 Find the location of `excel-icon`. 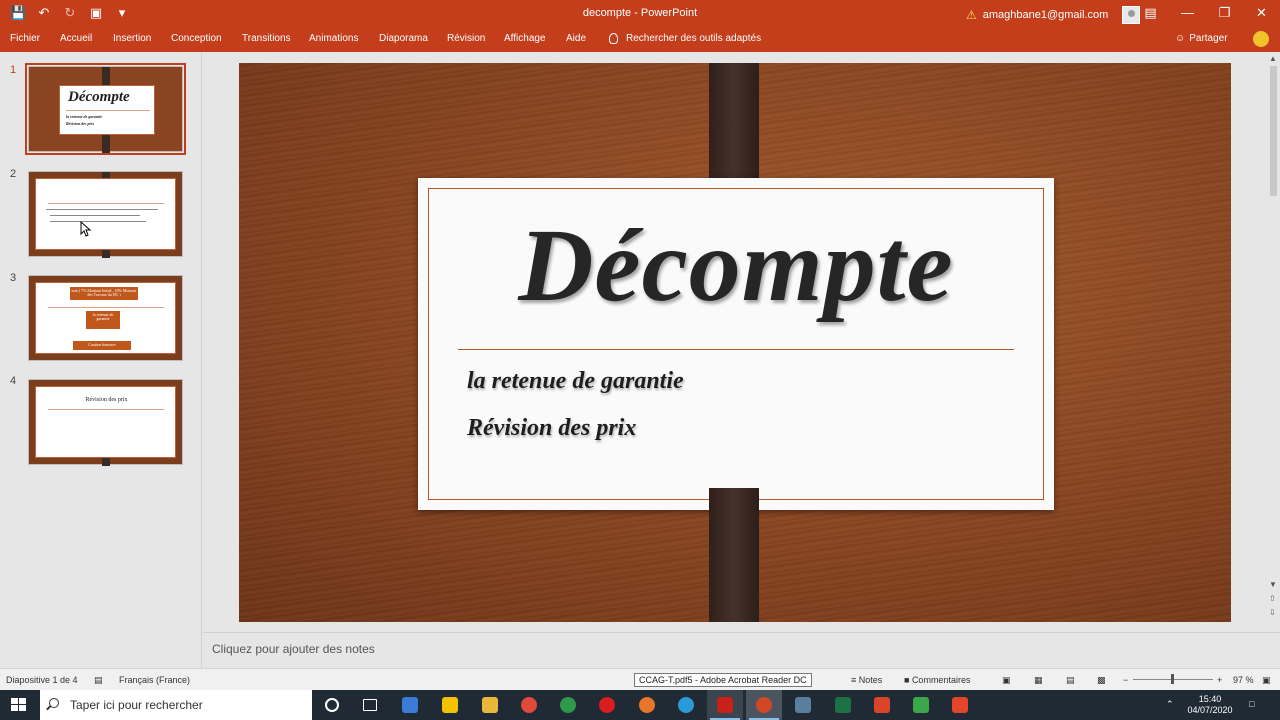

excel-icon is located at coordinates (843, 705).